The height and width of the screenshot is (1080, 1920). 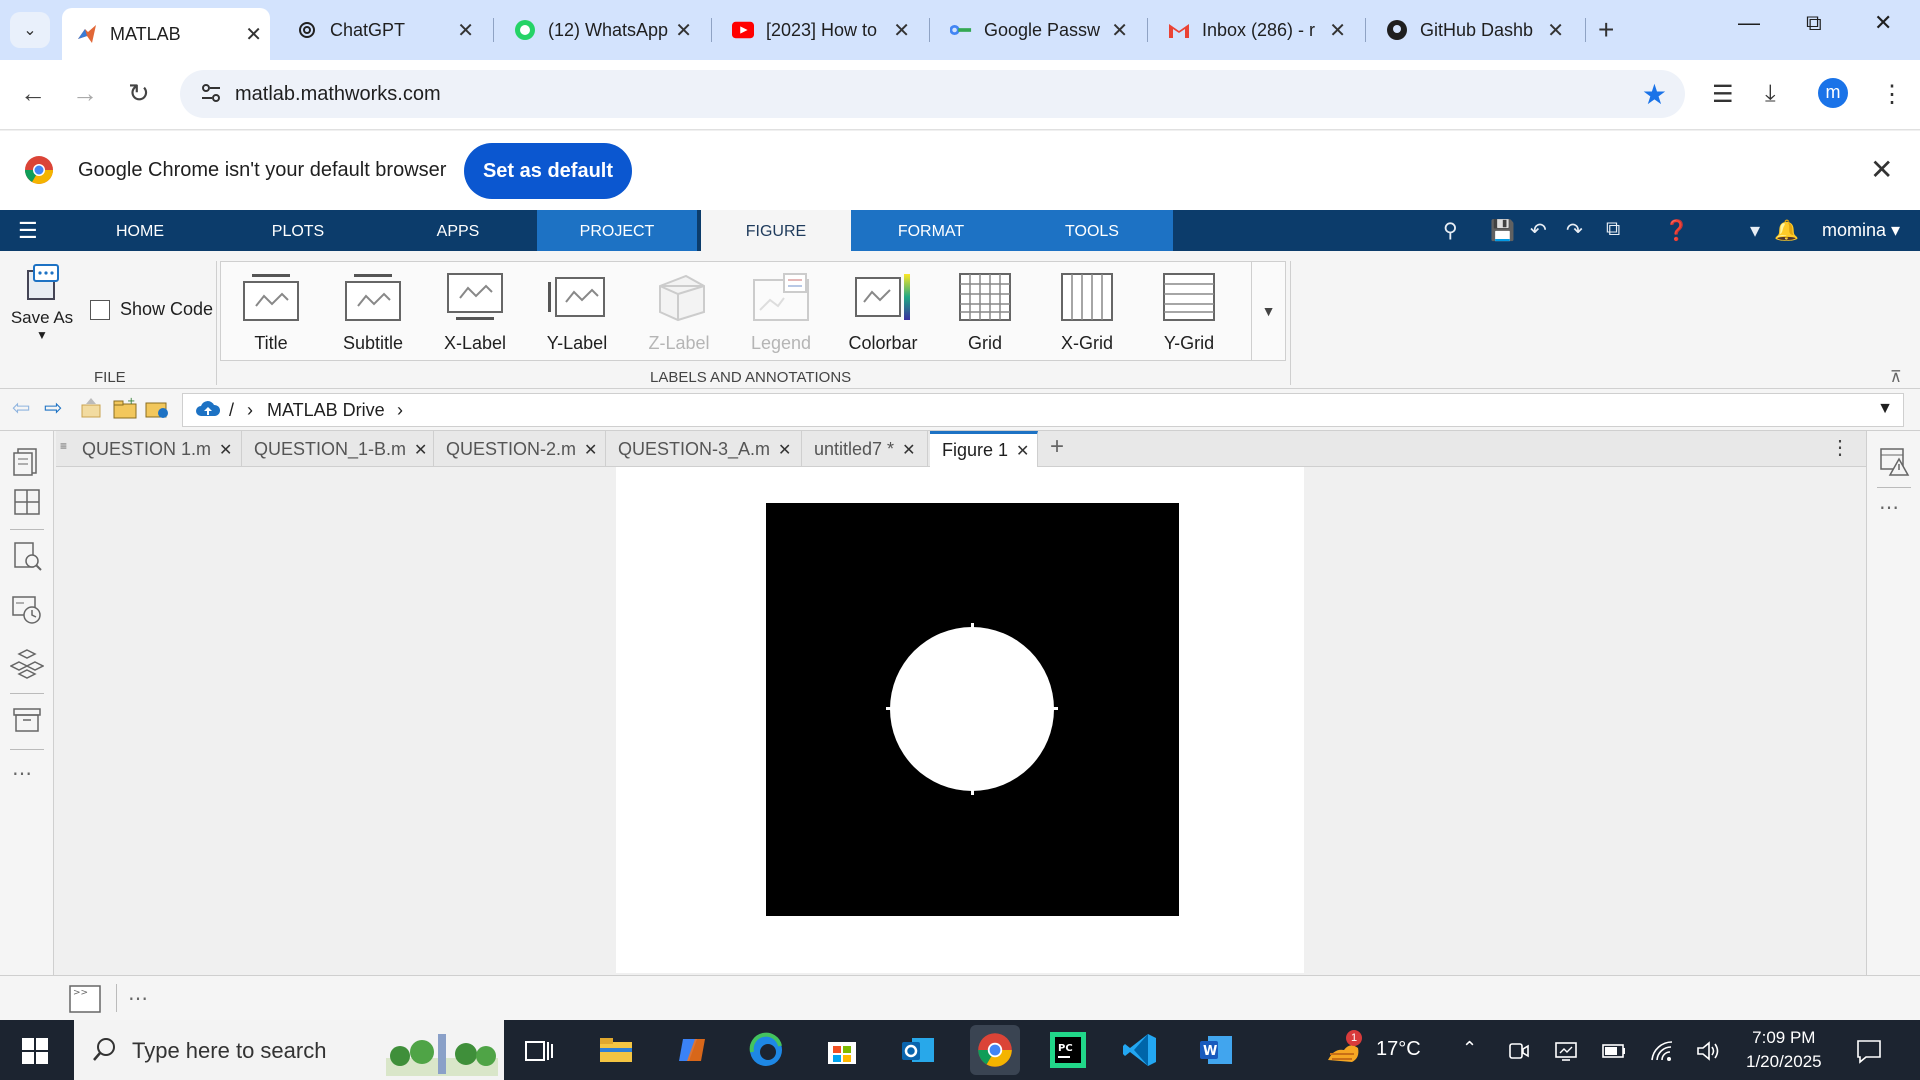 What do you see at coordinates (1472, 30) in the screenshot?
I see `browser-tab-github: GitHub Dashb ✕` at bounding box center [1472, 30].